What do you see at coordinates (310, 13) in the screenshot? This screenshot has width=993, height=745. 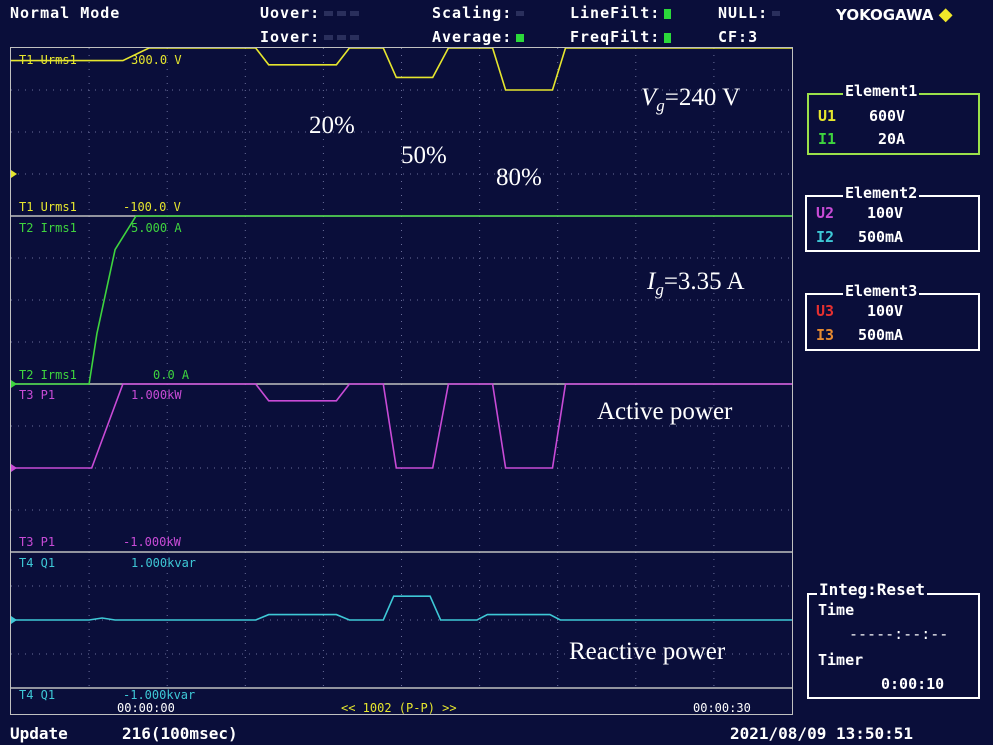 I see `uover-indicator: Uover:` at bounding box center [310, 13].